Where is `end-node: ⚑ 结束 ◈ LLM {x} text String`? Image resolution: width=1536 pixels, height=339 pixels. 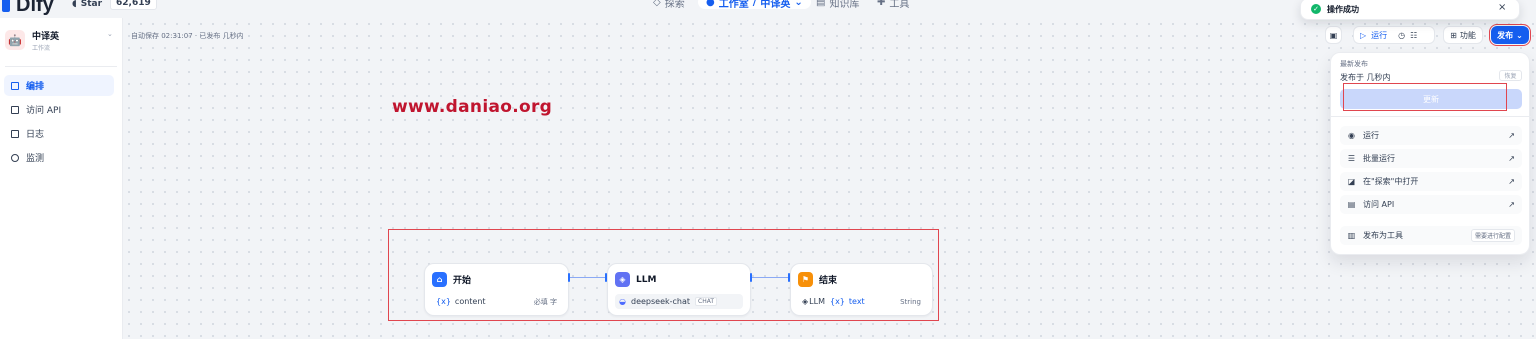 end-node: ⚑ 结束 ◈ LLM {x} text String is located at coordinates (861, 289).